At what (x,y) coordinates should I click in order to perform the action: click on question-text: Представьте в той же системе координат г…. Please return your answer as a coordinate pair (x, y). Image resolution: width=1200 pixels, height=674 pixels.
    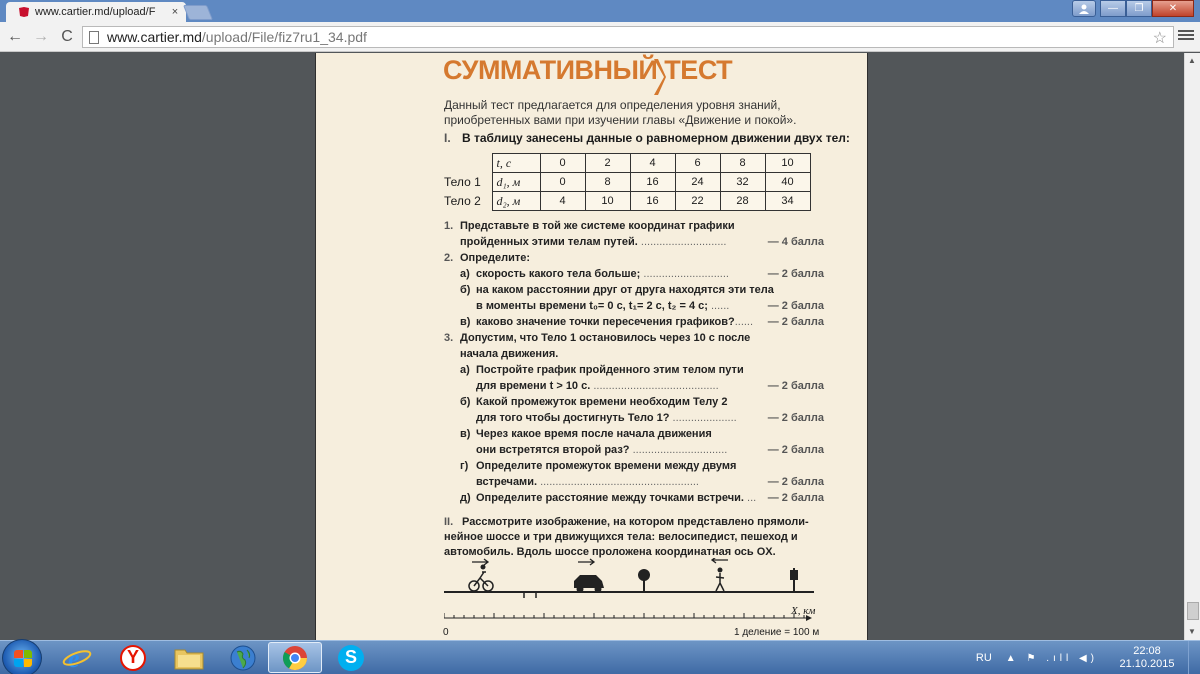
    Looking at the image, I should click on (597, 226).